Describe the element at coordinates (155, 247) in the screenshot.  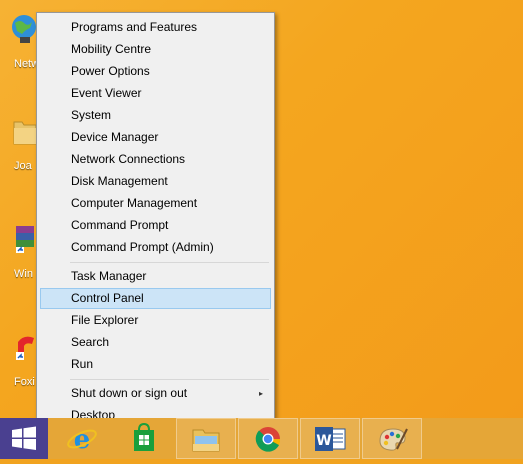
I see `menu-item-command-prompt-admin: Command Prompt (Admin)` at that location.